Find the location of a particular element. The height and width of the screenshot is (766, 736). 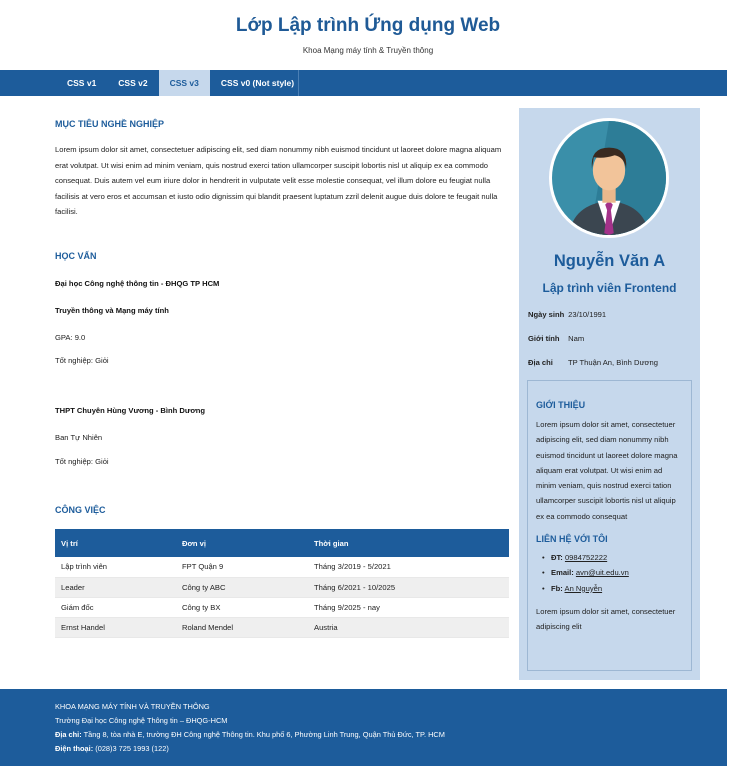

info-gender-label: Giới tính is located at coordinates (544, 338).